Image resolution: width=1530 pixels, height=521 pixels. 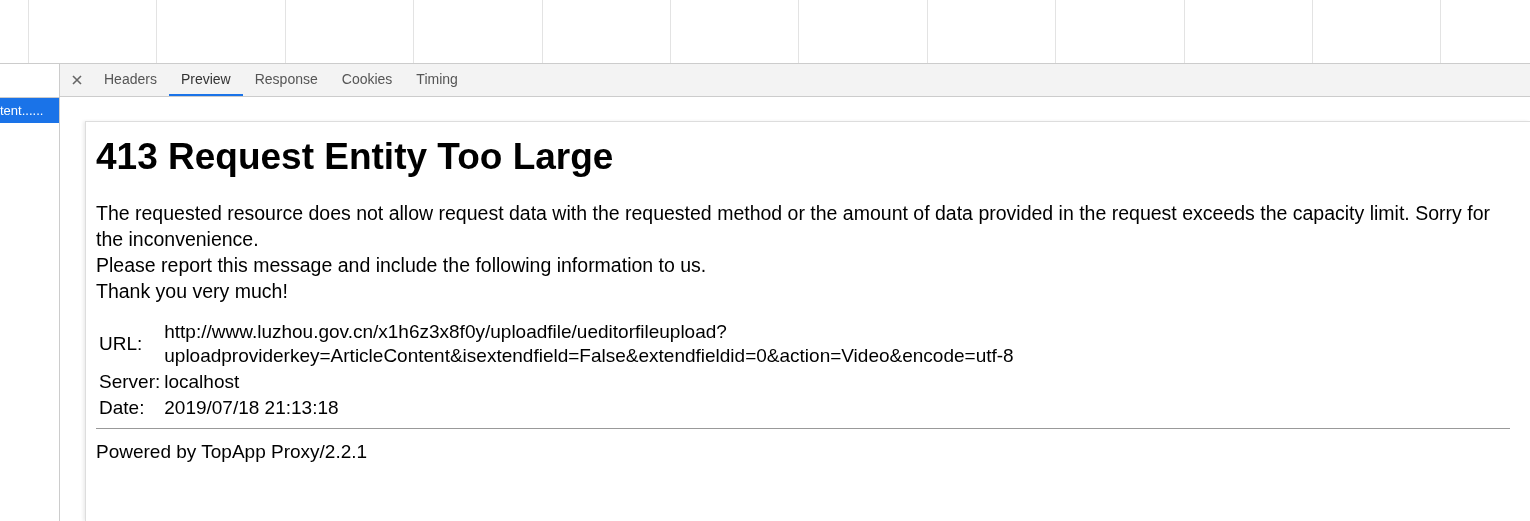 What do you see at coordinates (77, 80) in the screenshot?
I see `close-icon` at bounding box center [77, 80].